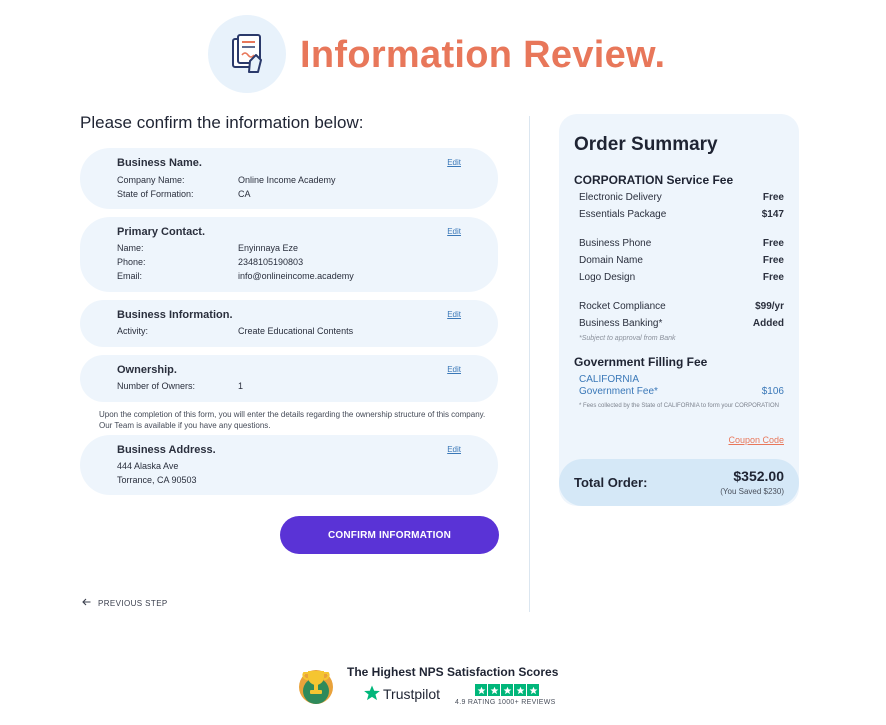  What do you see at coordinates (159, 163) in the screenshot?
I see `business-name-title: Business Name.` at bounding box center [159, 163].